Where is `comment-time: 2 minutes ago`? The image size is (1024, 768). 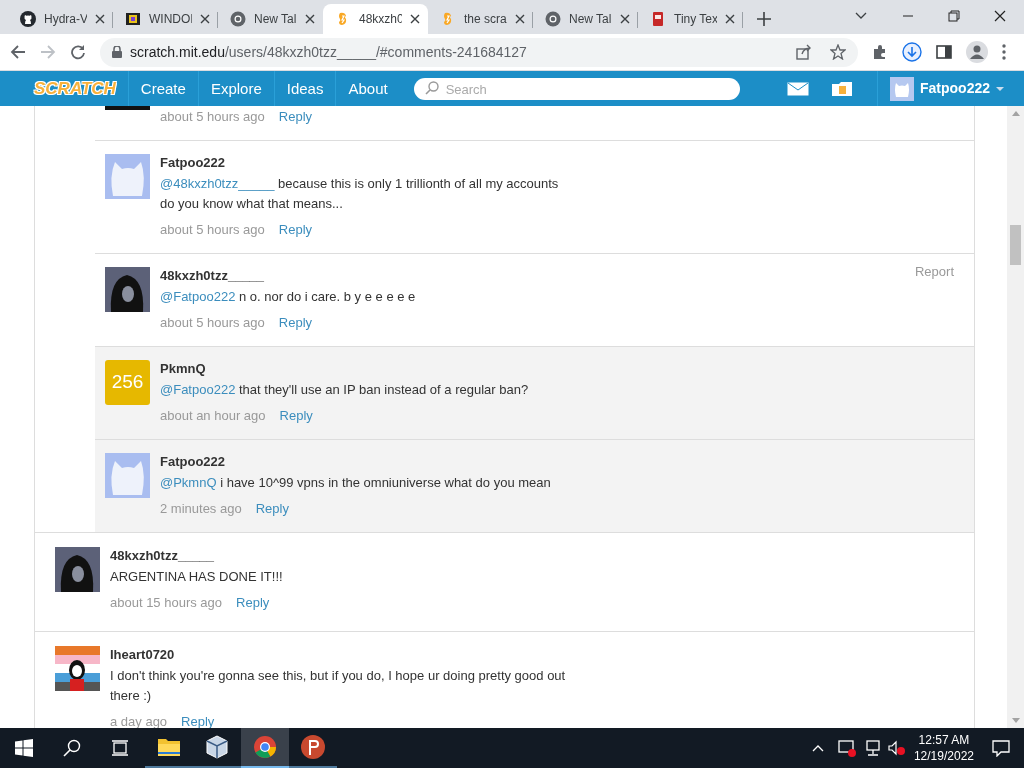
comment-time: 2 minutes ago is located at coordinates (201, 508).